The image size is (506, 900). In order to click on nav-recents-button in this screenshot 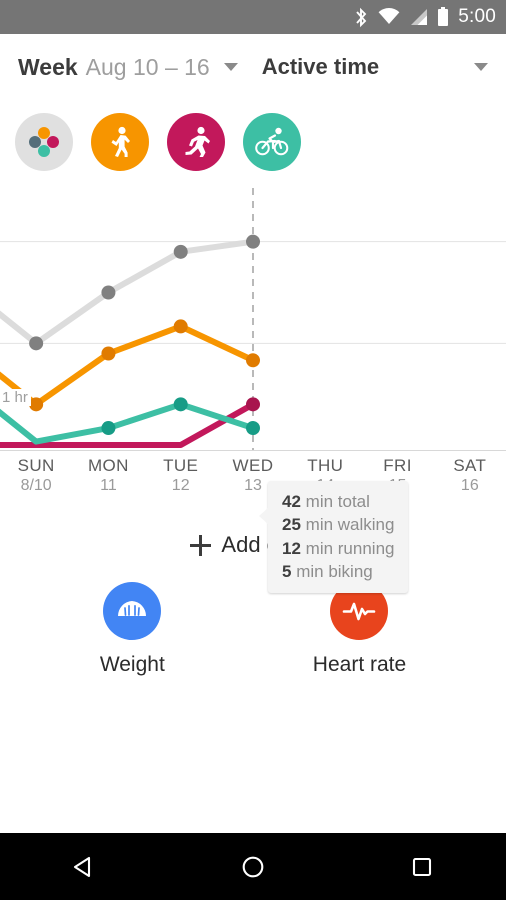, I will do `click(422, 866)`.